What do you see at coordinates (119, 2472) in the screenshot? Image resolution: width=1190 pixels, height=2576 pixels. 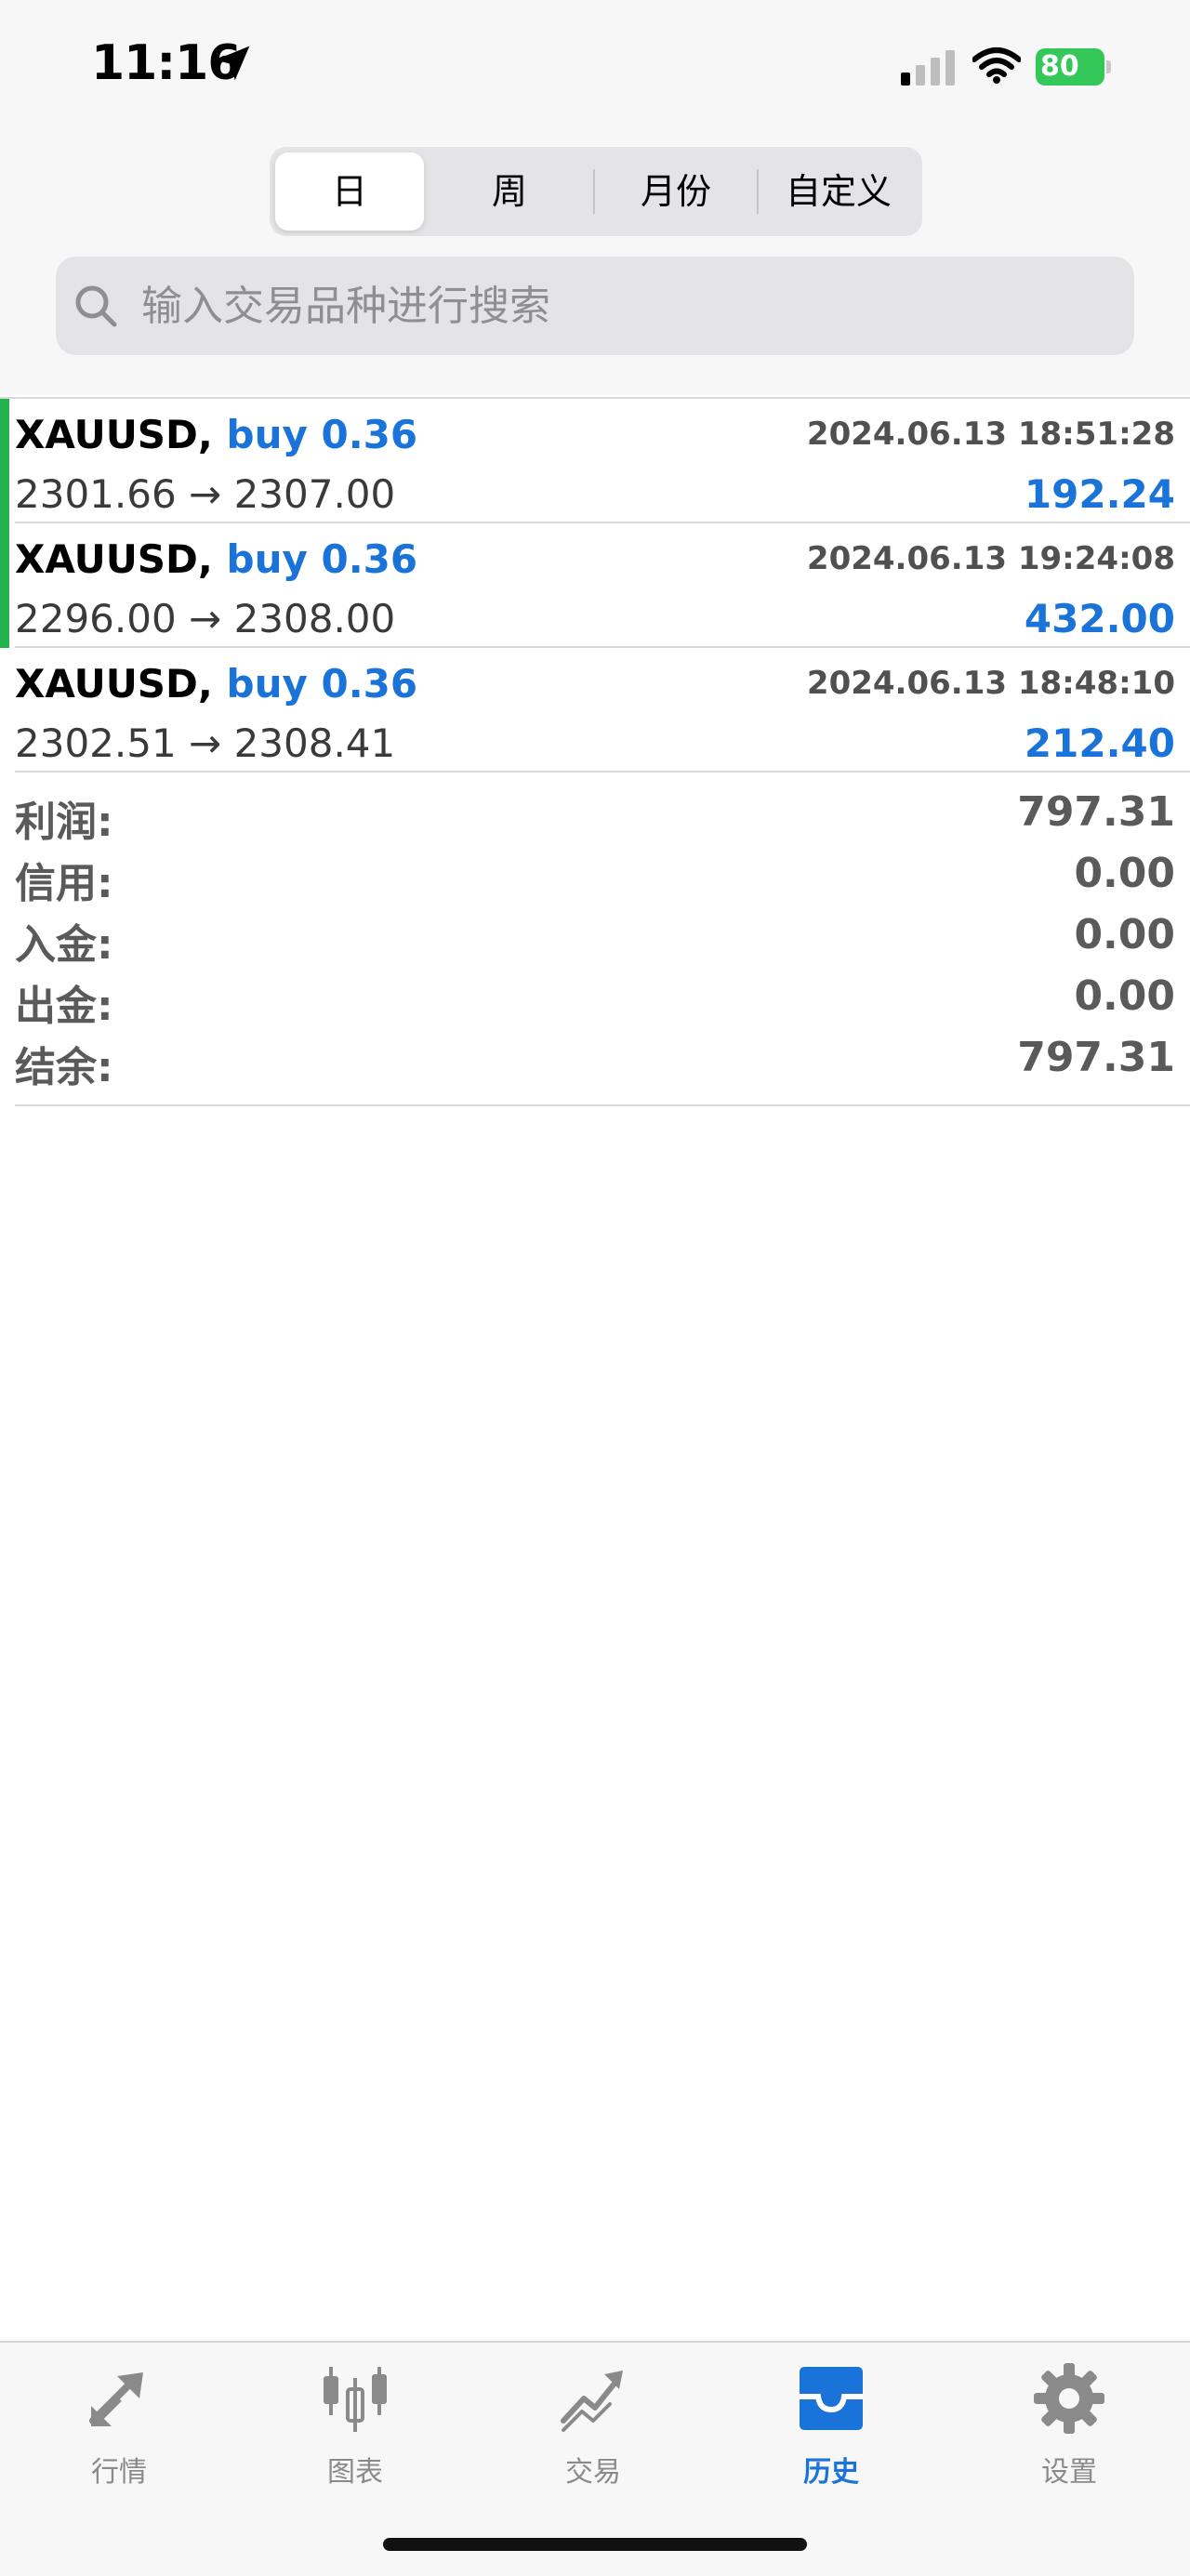 I see `tab-label: 行情` at bounding box center [119, 2472].